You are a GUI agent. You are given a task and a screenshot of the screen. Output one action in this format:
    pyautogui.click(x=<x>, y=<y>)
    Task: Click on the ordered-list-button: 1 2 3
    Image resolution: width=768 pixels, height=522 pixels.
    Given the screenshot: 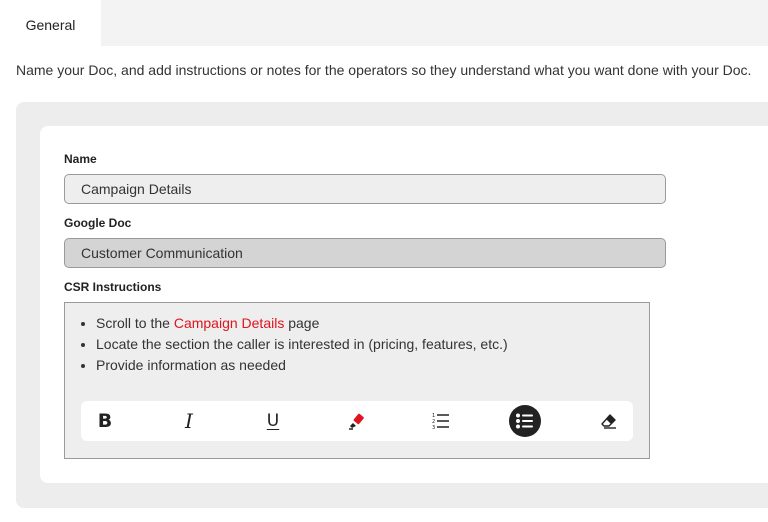 What is the action you would take?
    pyautogui.click(x=441, y=421)
    